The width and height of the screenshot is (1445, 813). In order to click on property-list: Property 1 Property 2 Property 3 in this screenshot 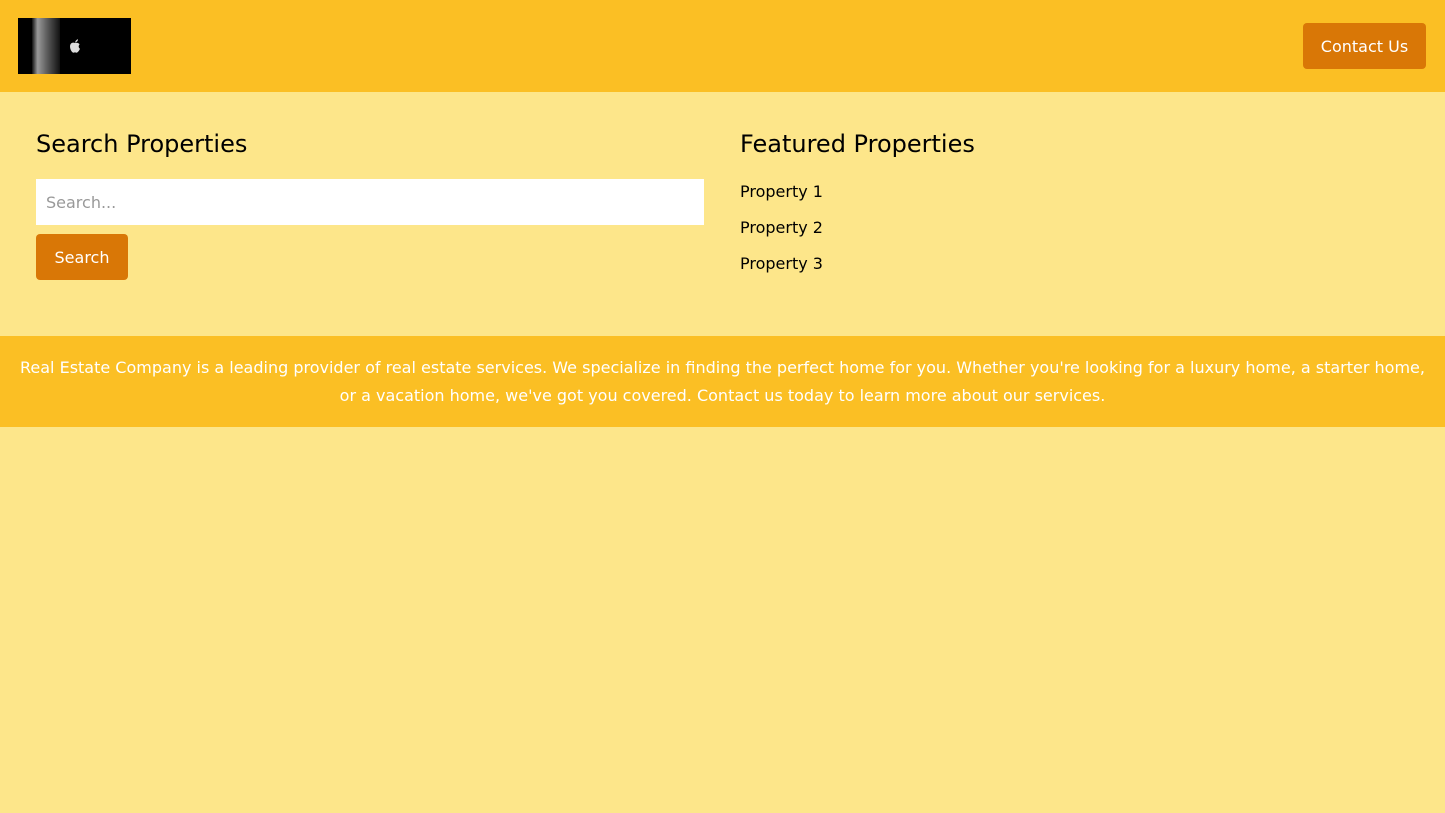, I will do `click(1074, 233)`.